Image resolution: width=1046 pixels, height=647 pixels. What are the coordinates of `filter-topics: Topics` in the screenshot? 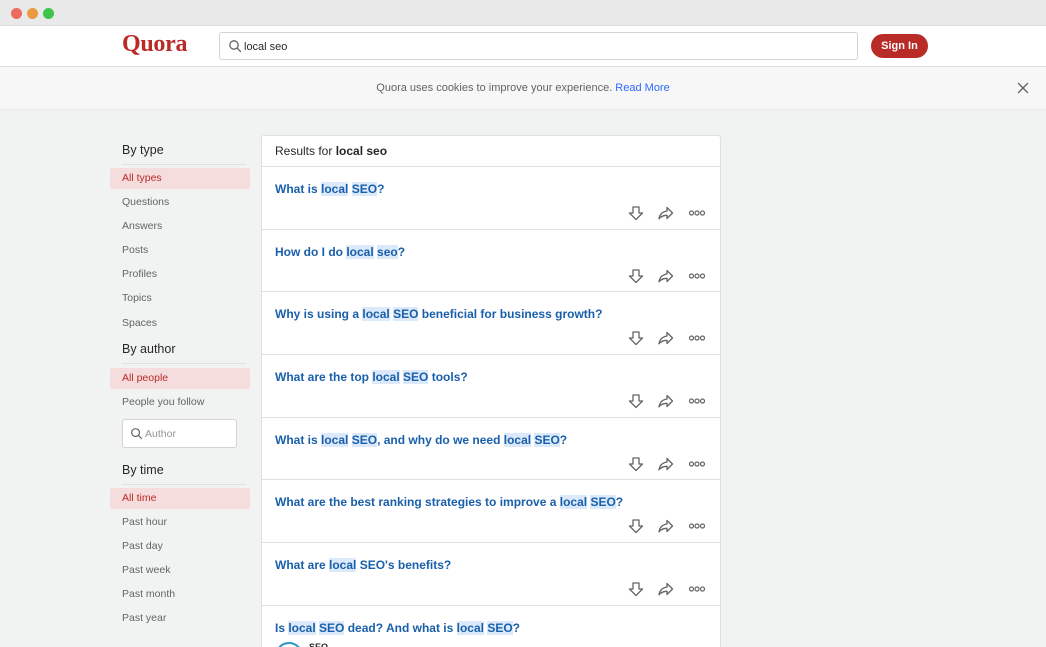 It's located at (180, 298).